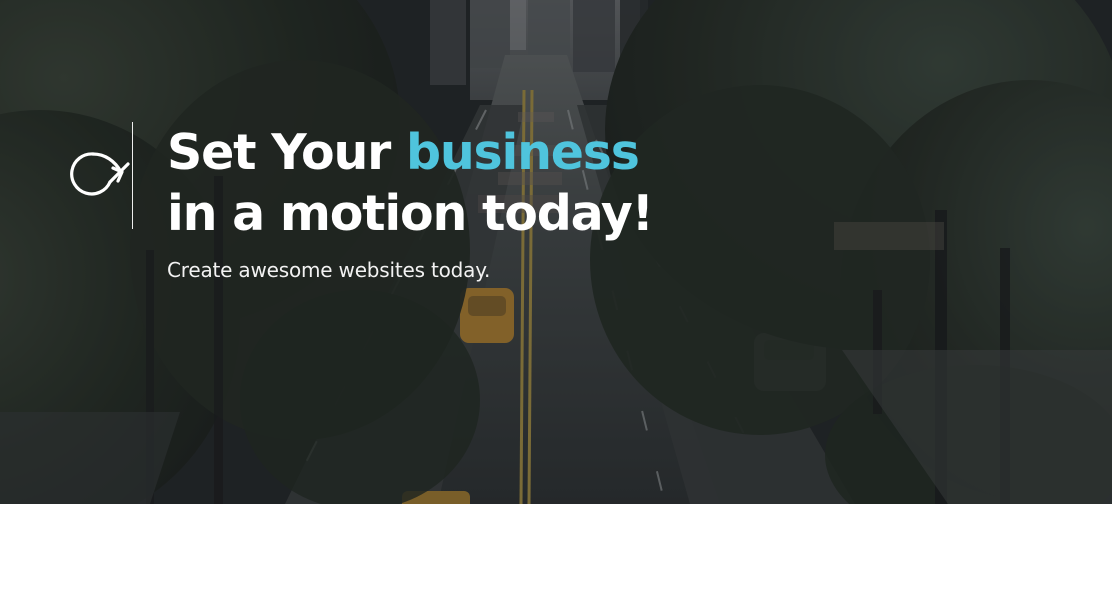  What do you see at coordinates (410, 213) in the screenshot?
I see `headline-line2: in a motion today!` at bounding box center [410, 213].